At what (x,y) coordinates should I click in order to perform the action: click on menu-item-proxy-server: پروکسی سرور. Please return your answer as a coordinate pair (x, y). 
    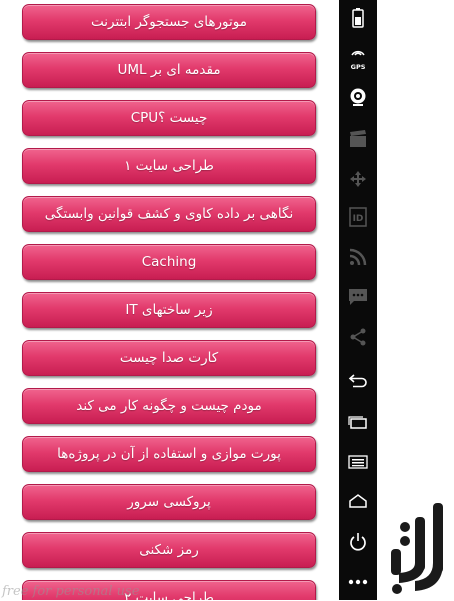
    Looking at the image, I should click on (169, 502).